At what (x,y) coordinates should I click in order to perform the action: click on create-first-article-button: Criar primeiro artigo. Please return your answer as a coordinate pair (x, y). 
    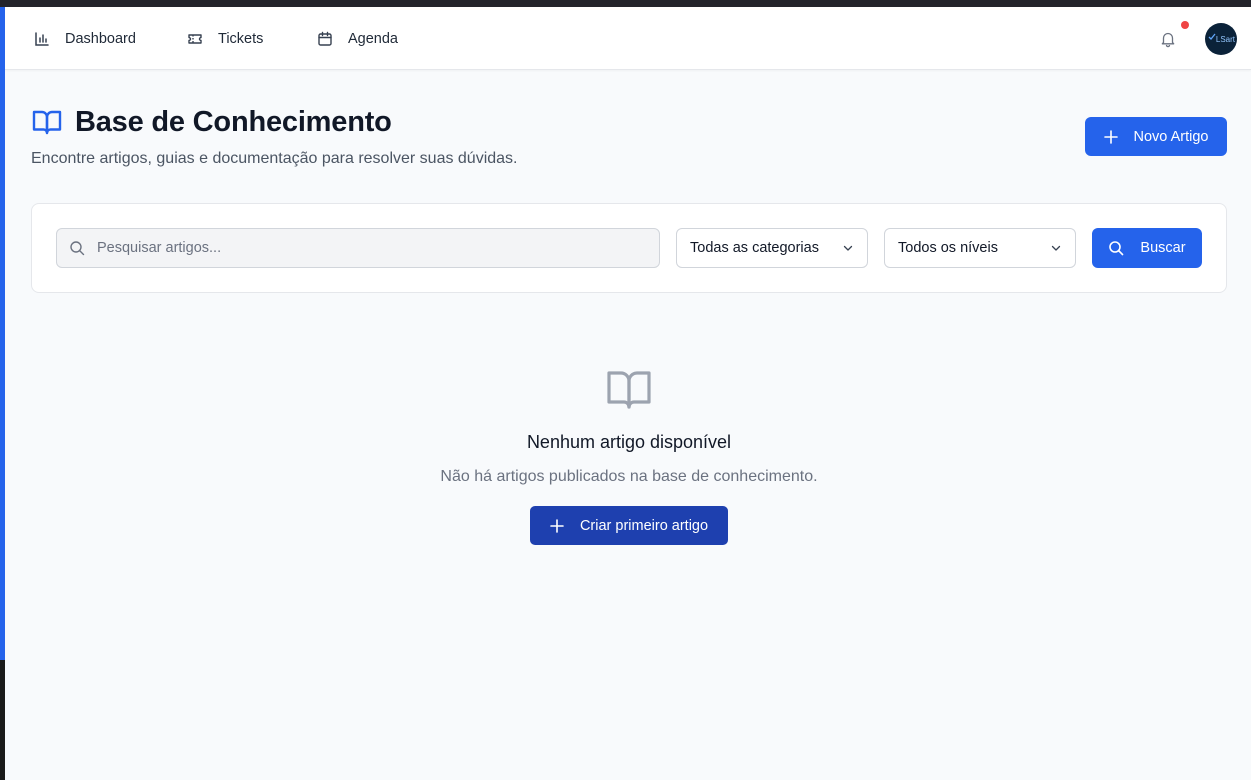
    Looking at the image, I should click on (629, 525).